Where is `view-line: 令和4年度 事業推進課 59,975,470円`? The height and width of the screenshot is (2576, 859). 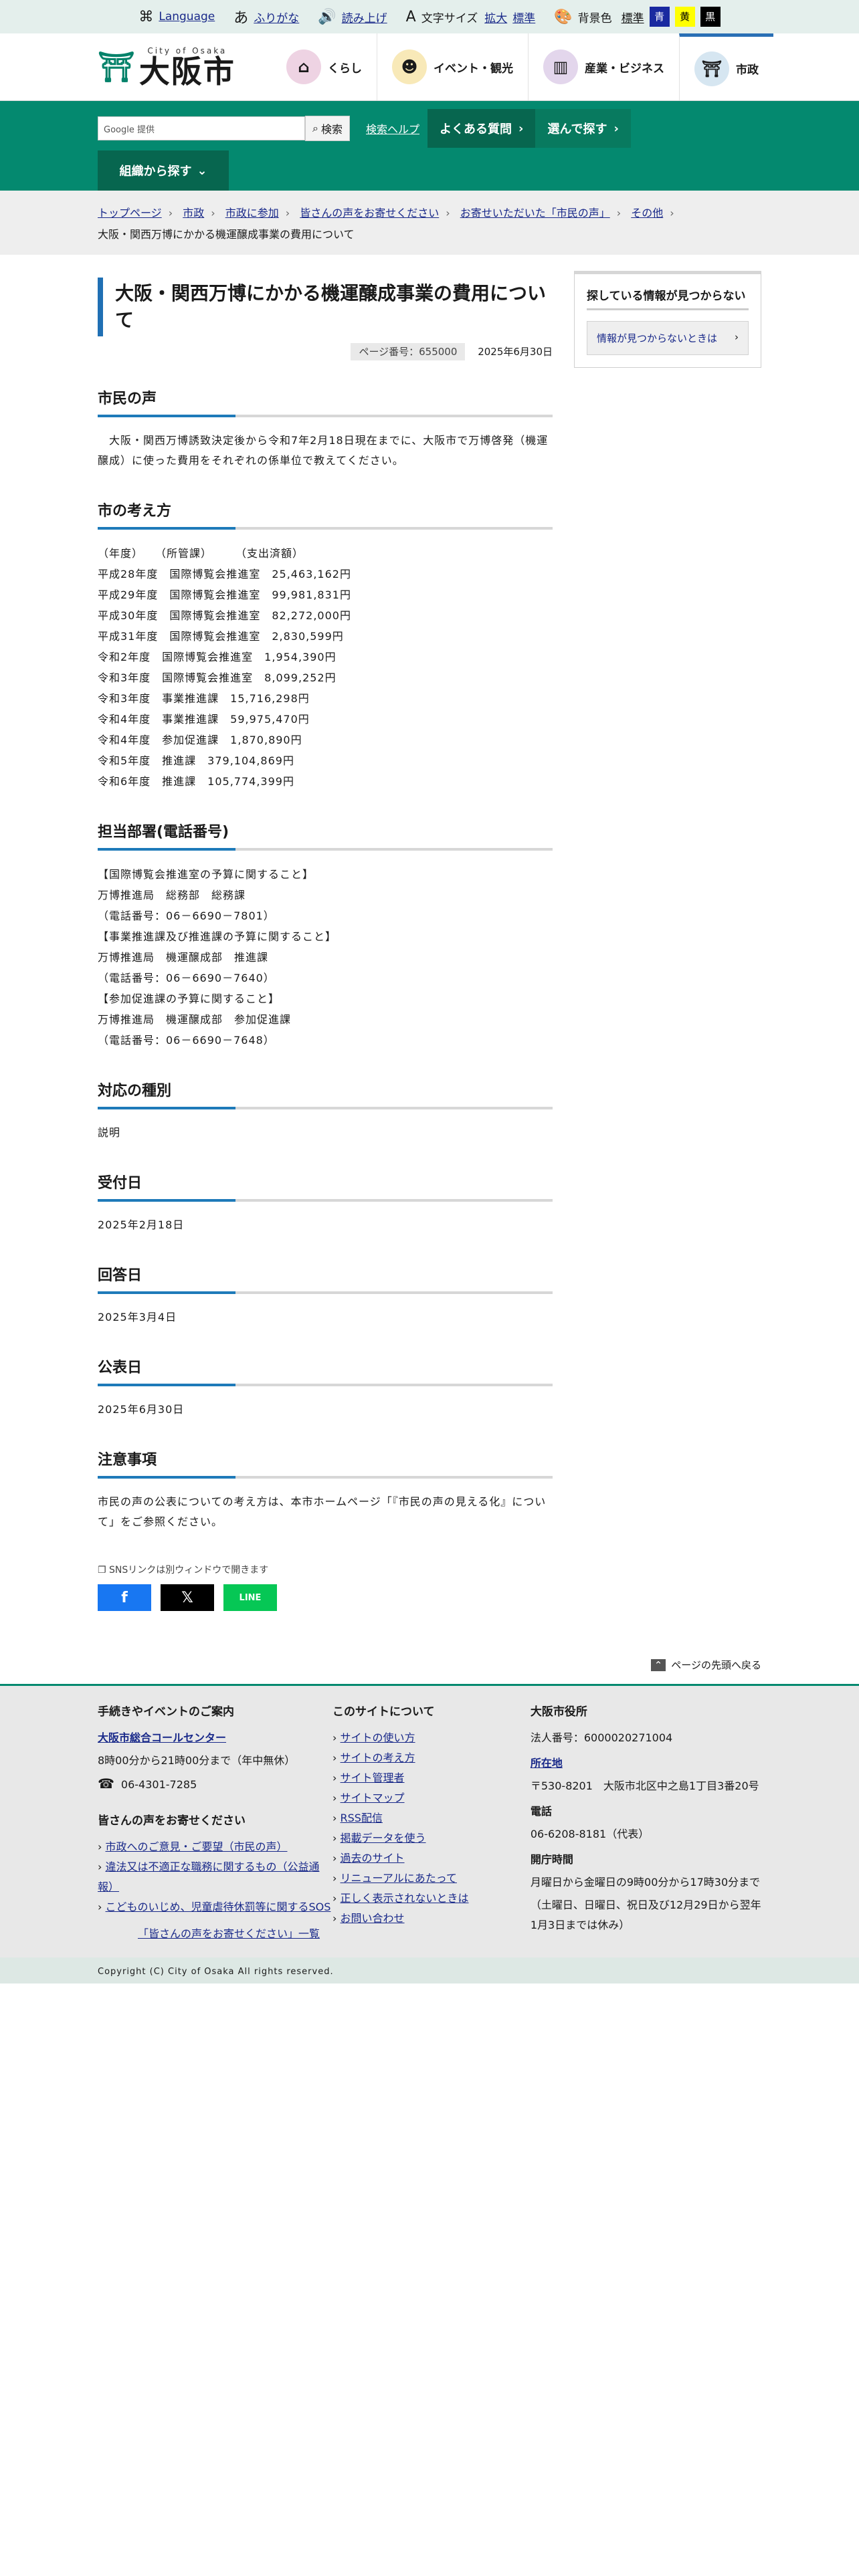
view-line: 令和4年度 事業推進課 59,975,470円 is located at coordinates (204, 719).